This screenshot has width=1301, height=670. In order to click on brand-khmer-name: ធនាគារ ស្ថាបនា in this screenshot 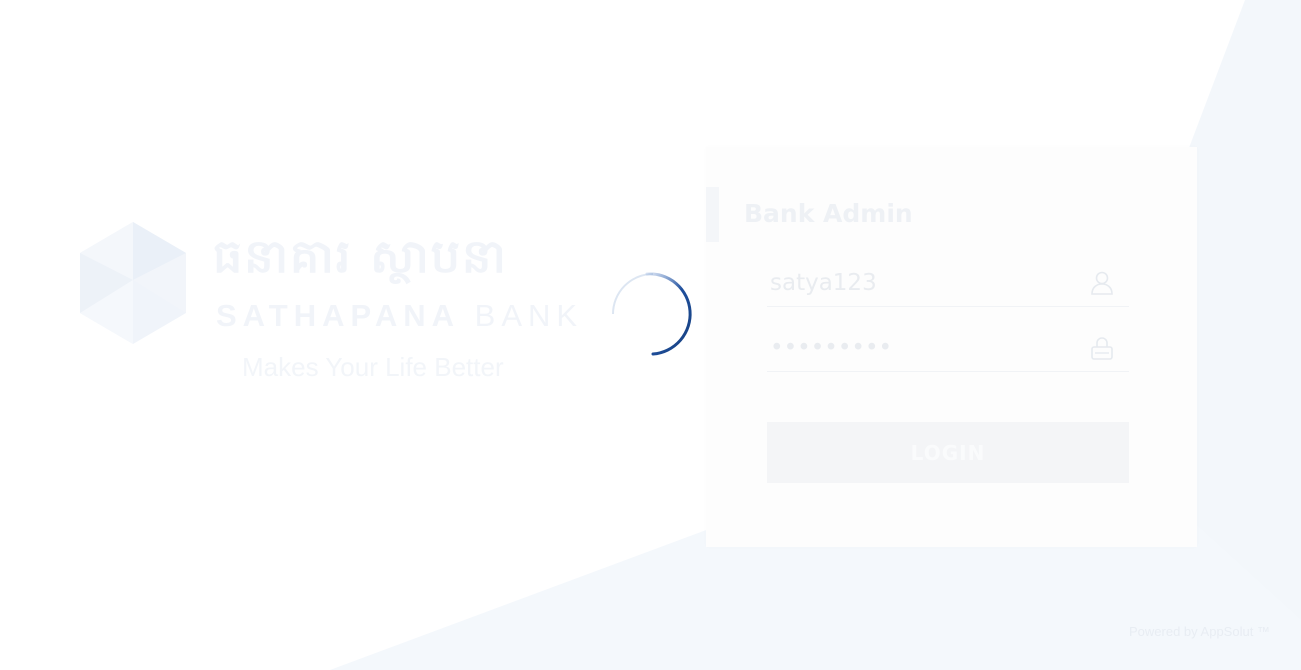, I will do `click(360, 256)`.